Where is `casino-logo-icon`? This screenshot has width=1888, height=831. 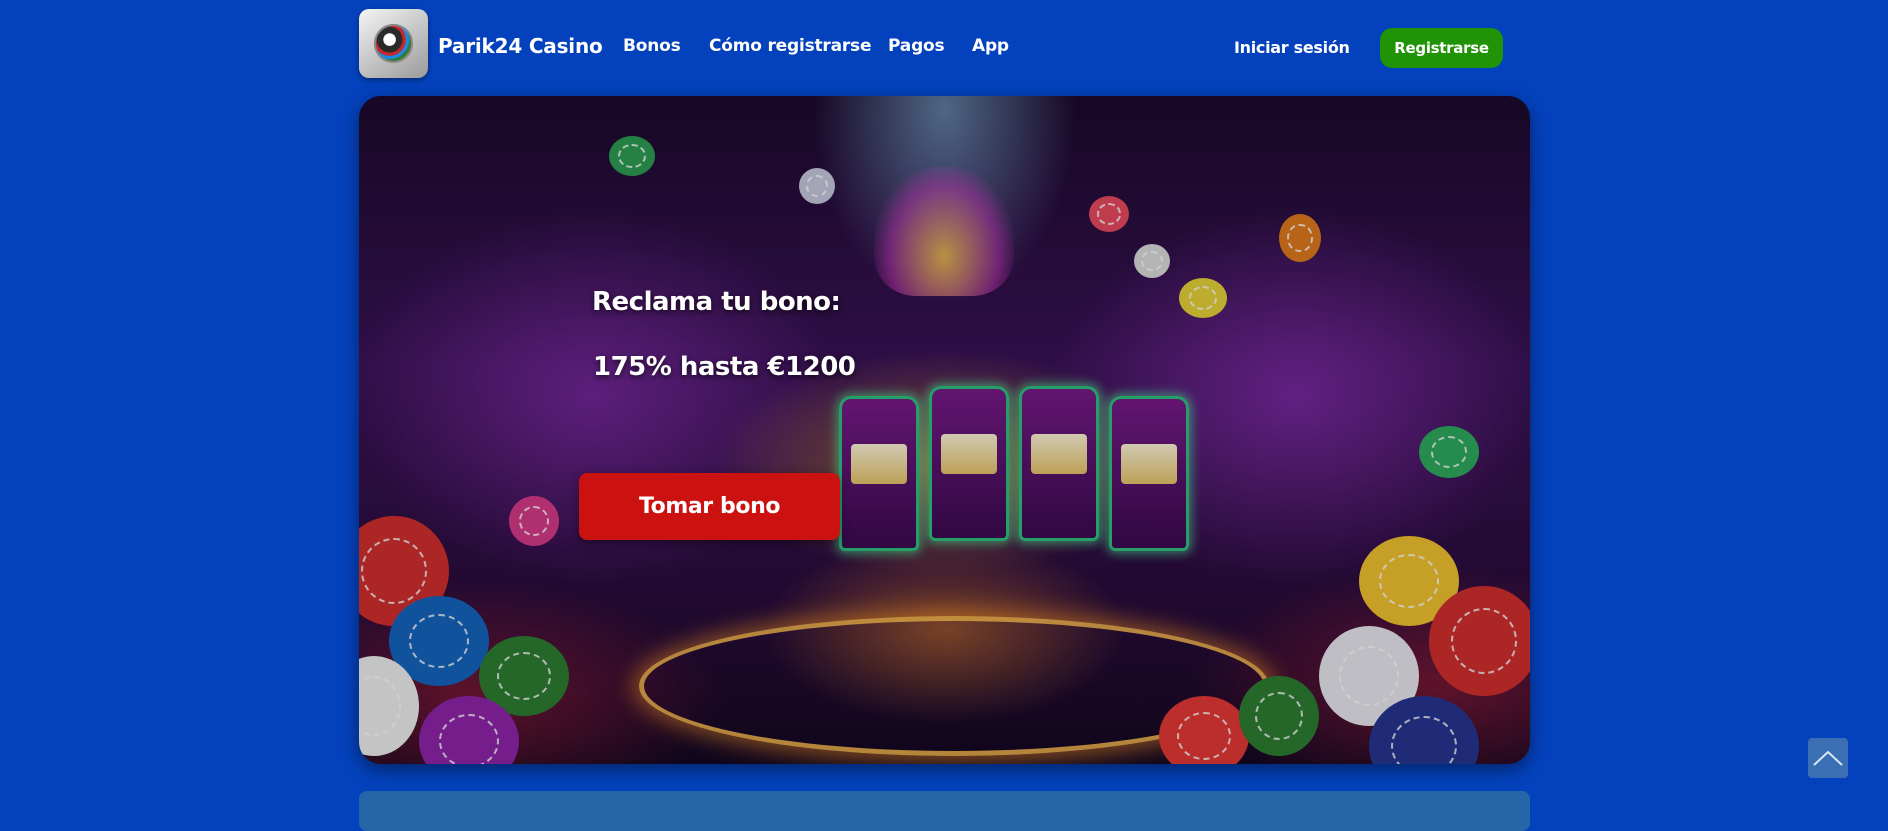
casino-logo-icon is located at coordinates (393, 43).